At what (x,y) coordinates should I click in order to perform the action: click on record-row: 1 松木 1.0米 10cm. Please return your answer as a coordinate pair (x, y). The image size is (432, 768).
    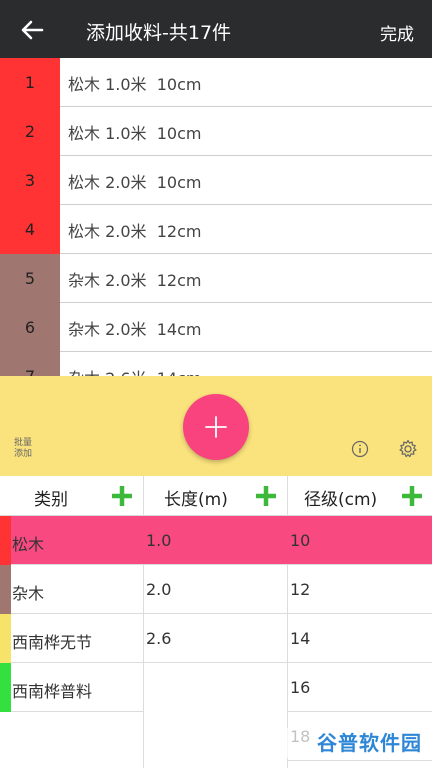
    Looking at the image, I should click on (216, 82).